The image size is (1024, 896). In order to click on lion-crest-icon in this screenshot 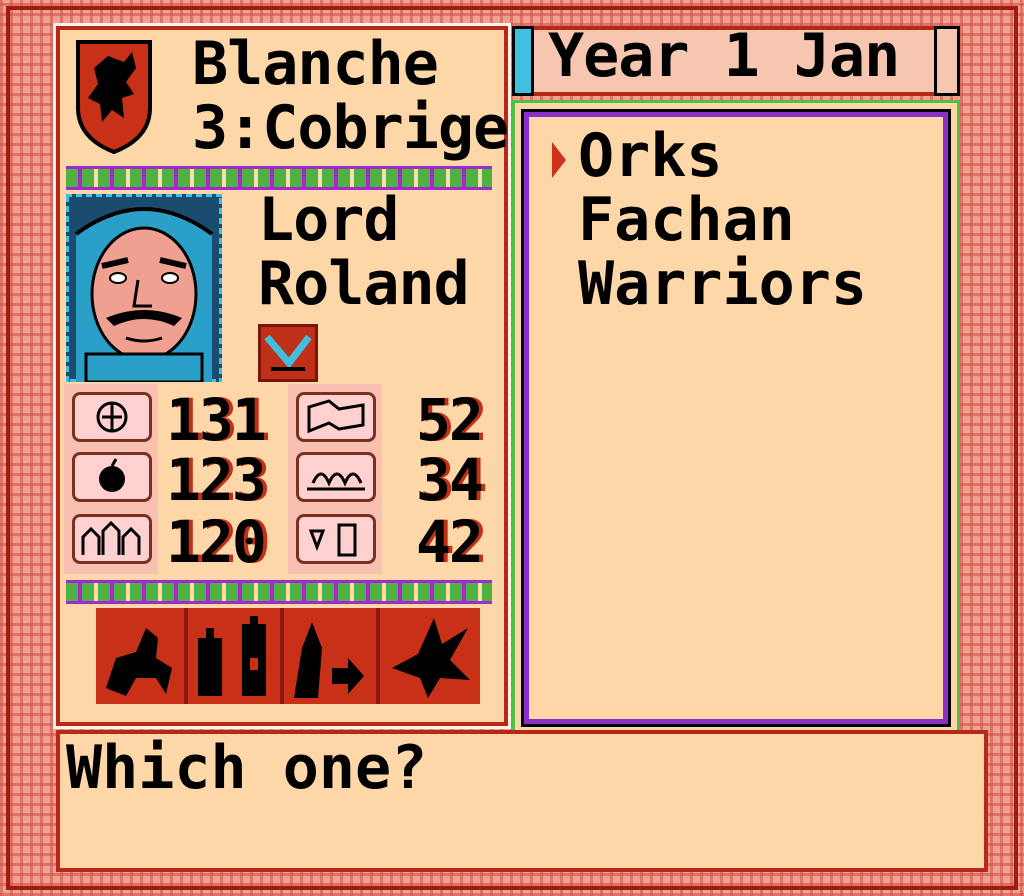, I will do `click(114, 97)`.